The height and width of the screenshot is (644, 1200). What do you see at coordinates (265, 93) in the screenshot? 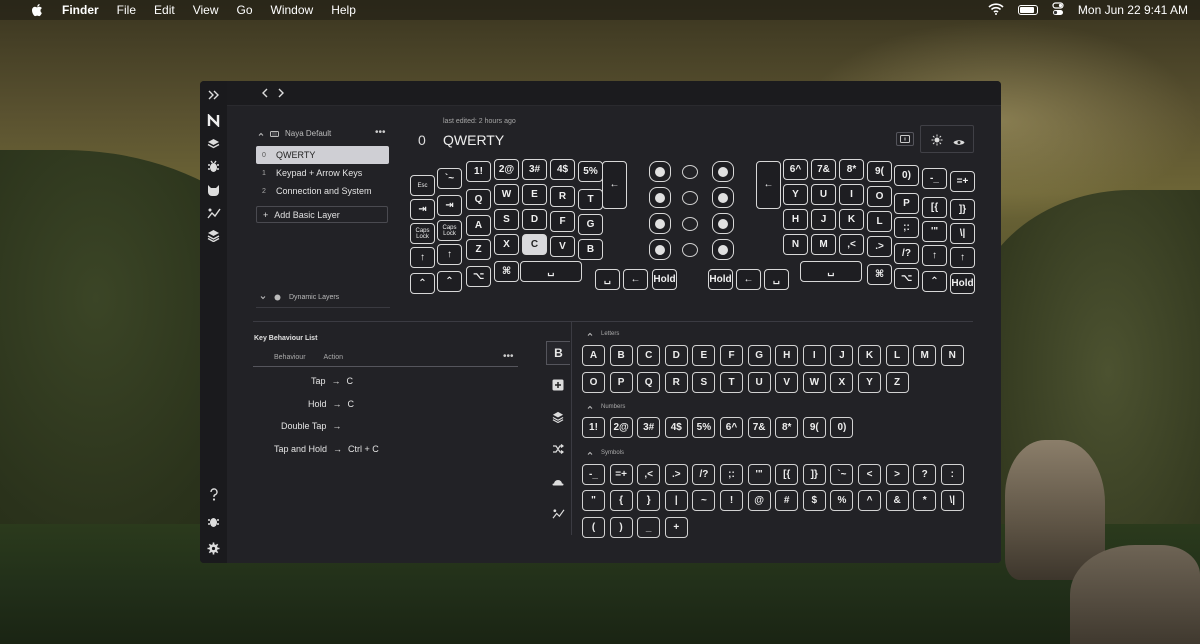
I see `back-arrow-icon` at bounding box center [265, 93].